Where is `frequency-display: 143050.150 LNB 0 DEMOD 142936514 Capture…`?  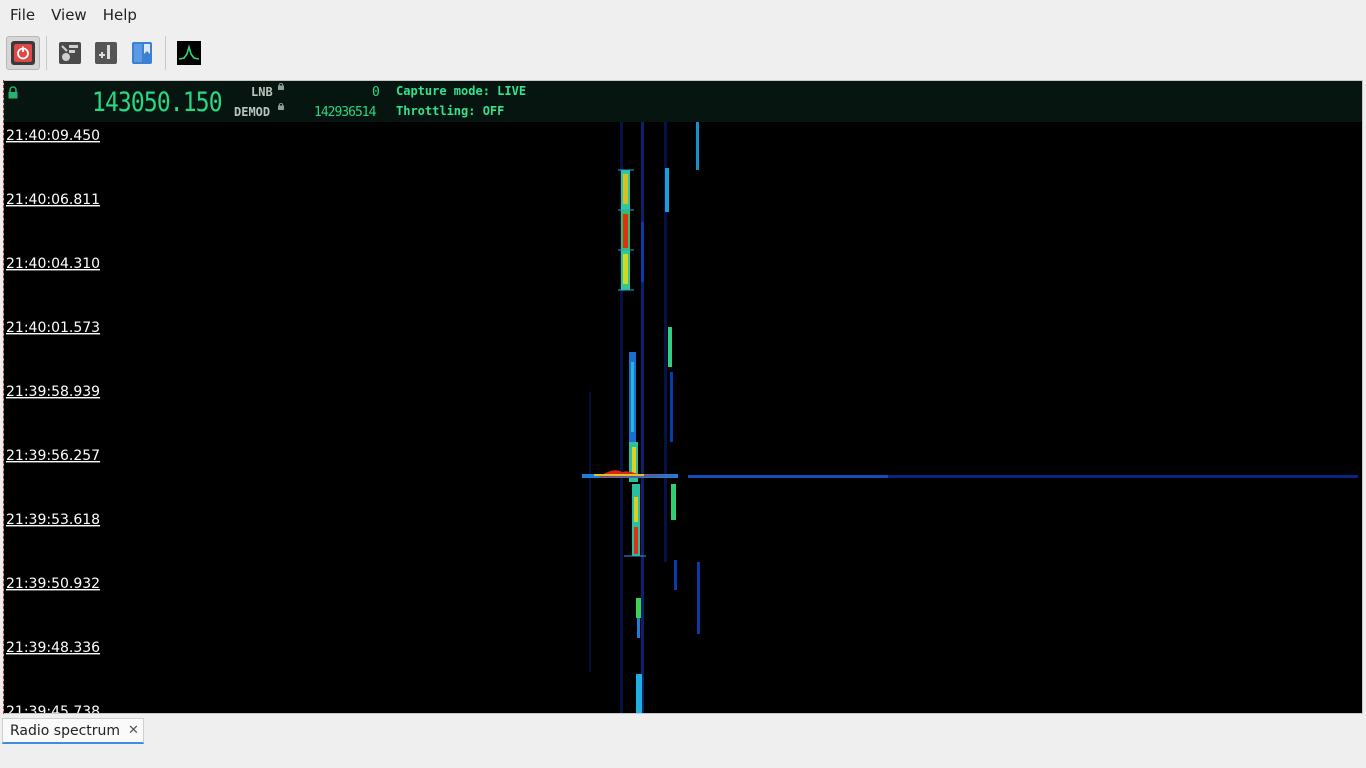
frequency-display: 143050.150 LNB 0 DEMOD 142936514 Capture… is located at coordinates (683, 101).